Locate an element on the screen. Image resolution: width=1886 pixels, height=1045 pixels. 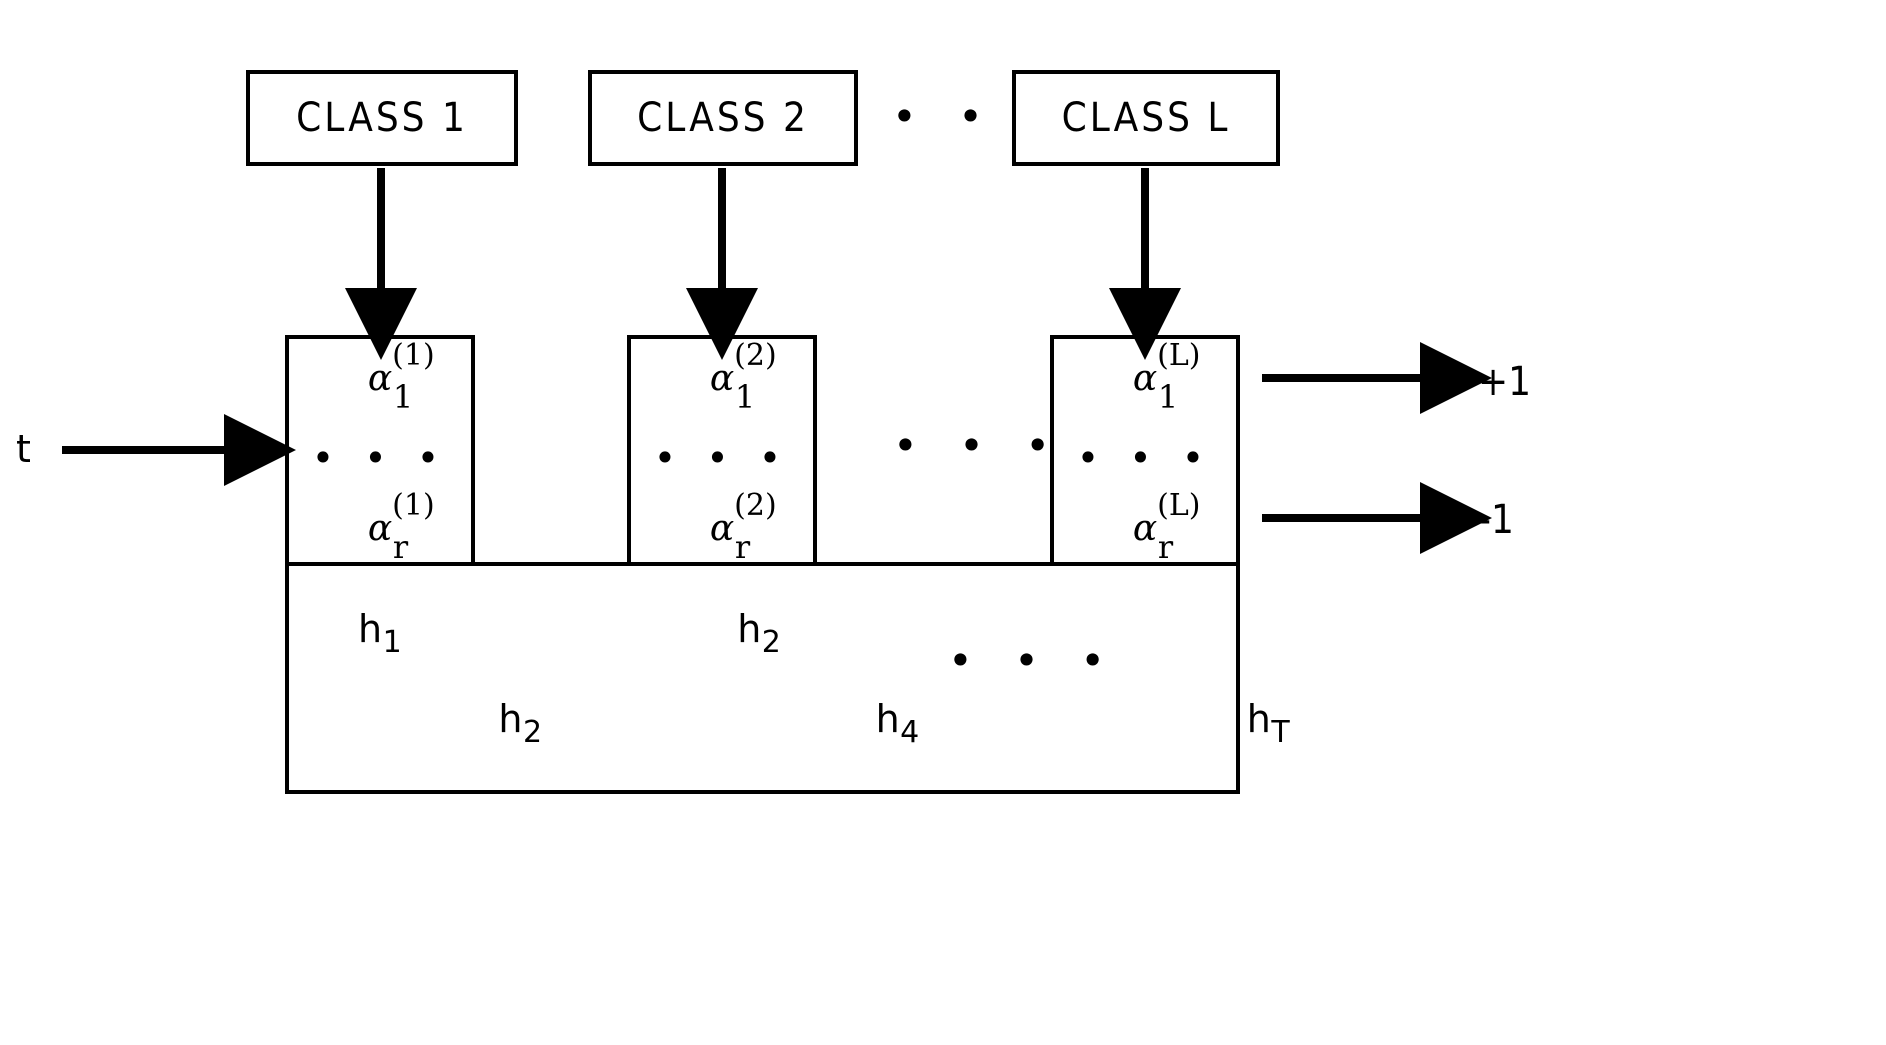
alpha-first-term-1: α (1) 1 is located at coordinates (401, 377).